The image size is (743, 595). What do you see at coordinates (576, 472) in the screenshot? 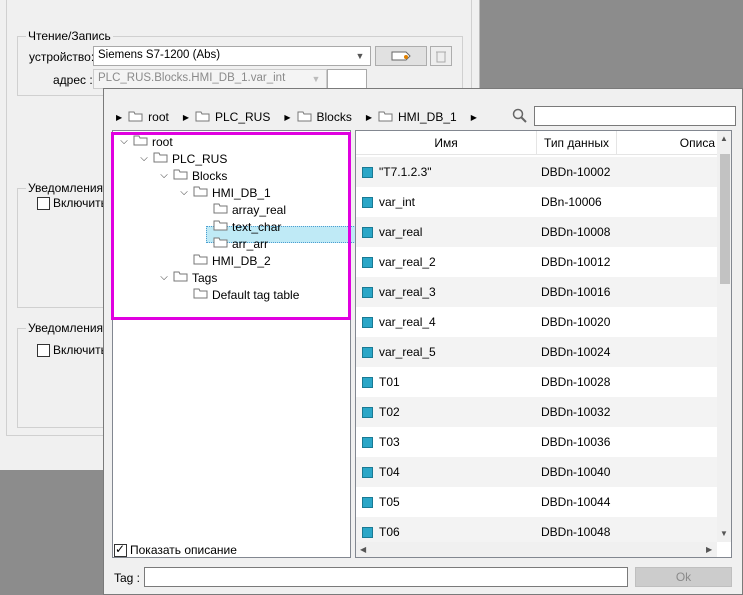
I see `tag-type: DBDn-10040` at bounding box center [576, 472].